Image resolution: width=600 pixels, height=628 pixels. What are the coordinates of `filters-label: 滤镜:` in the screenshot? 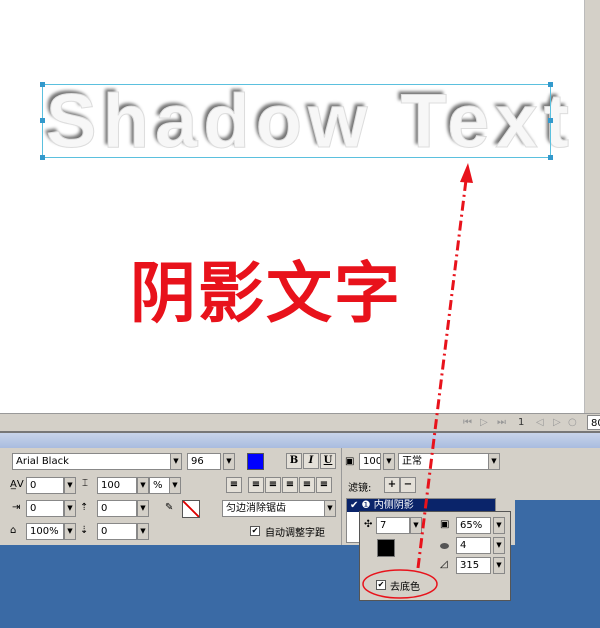 It's located at (360, 488).